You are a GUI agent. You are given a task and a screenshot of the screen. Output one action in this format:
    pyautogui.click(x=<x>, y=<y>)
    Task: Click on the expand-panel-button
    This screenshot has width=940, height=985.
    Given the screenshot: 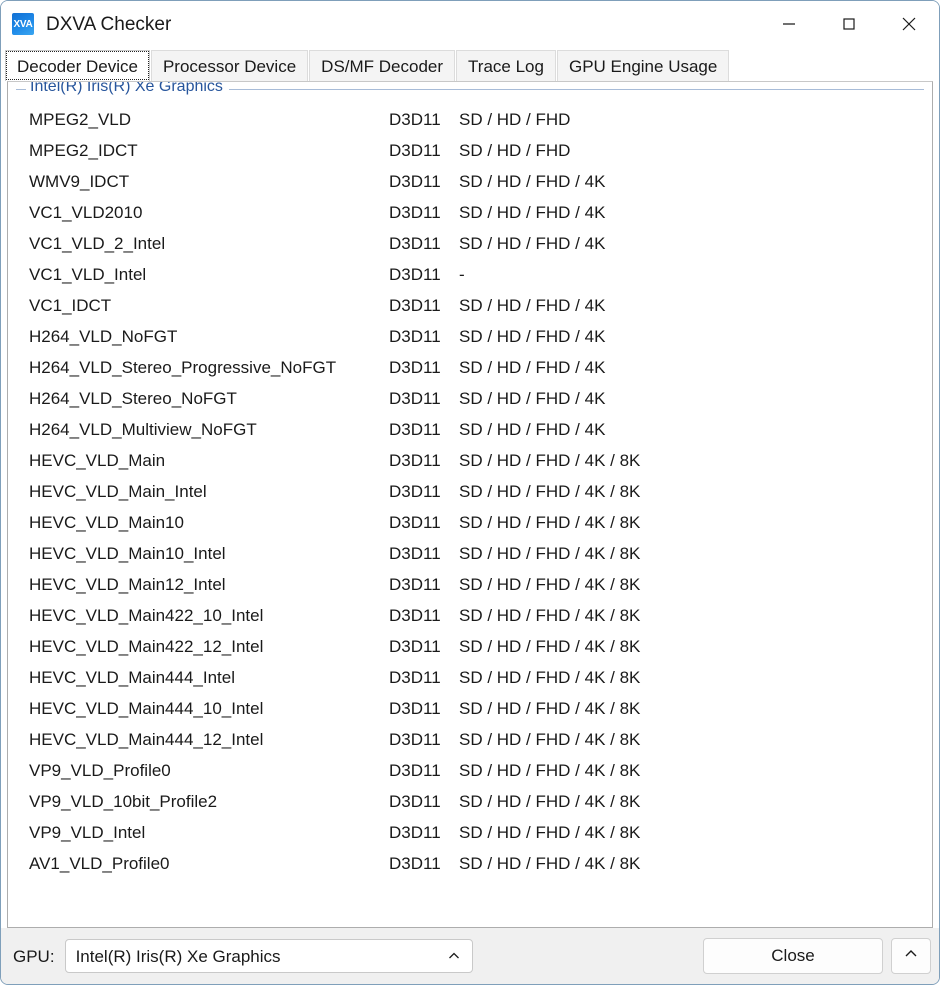 What is the action you would take?
    pyautogui.click(x=911, y=956)
    